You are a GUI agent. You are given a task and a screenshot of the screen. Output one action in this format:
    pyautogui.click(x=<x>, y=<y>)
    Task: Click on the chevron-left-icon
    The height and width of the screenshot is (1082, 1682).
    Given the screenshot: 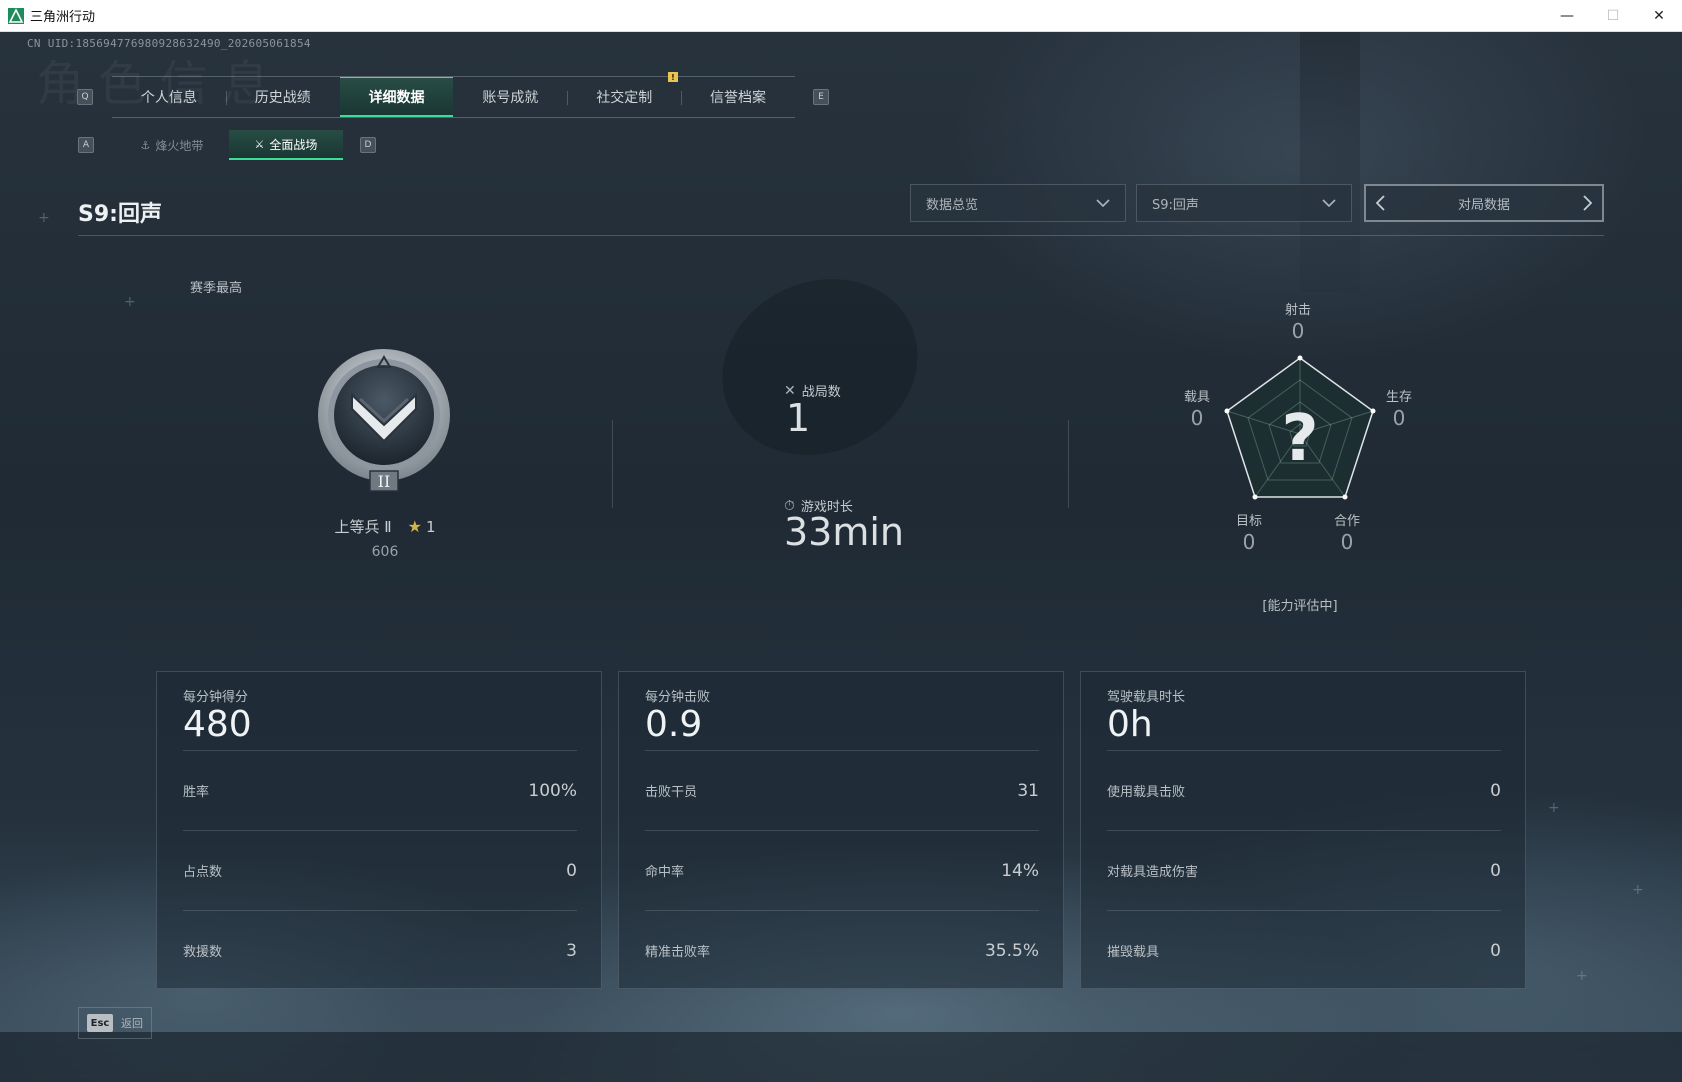 What is the action you would take?
    pyautogui.click(x=1381, y=203)
    